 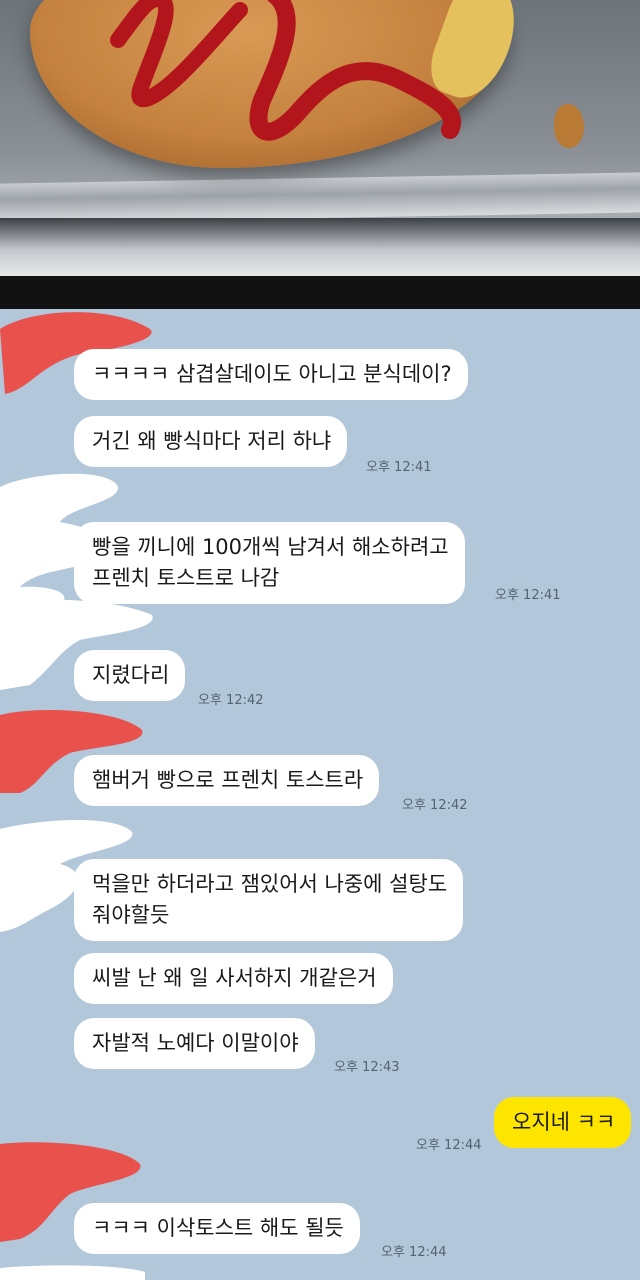 What do you see at coordinates (269, 563) in the screenshot?
I see `message-bubble: 빵을 끼니에 100개씩 남겨서 해소하려고 프렌치 토스트로 나감` at bounding box center [269, 563].